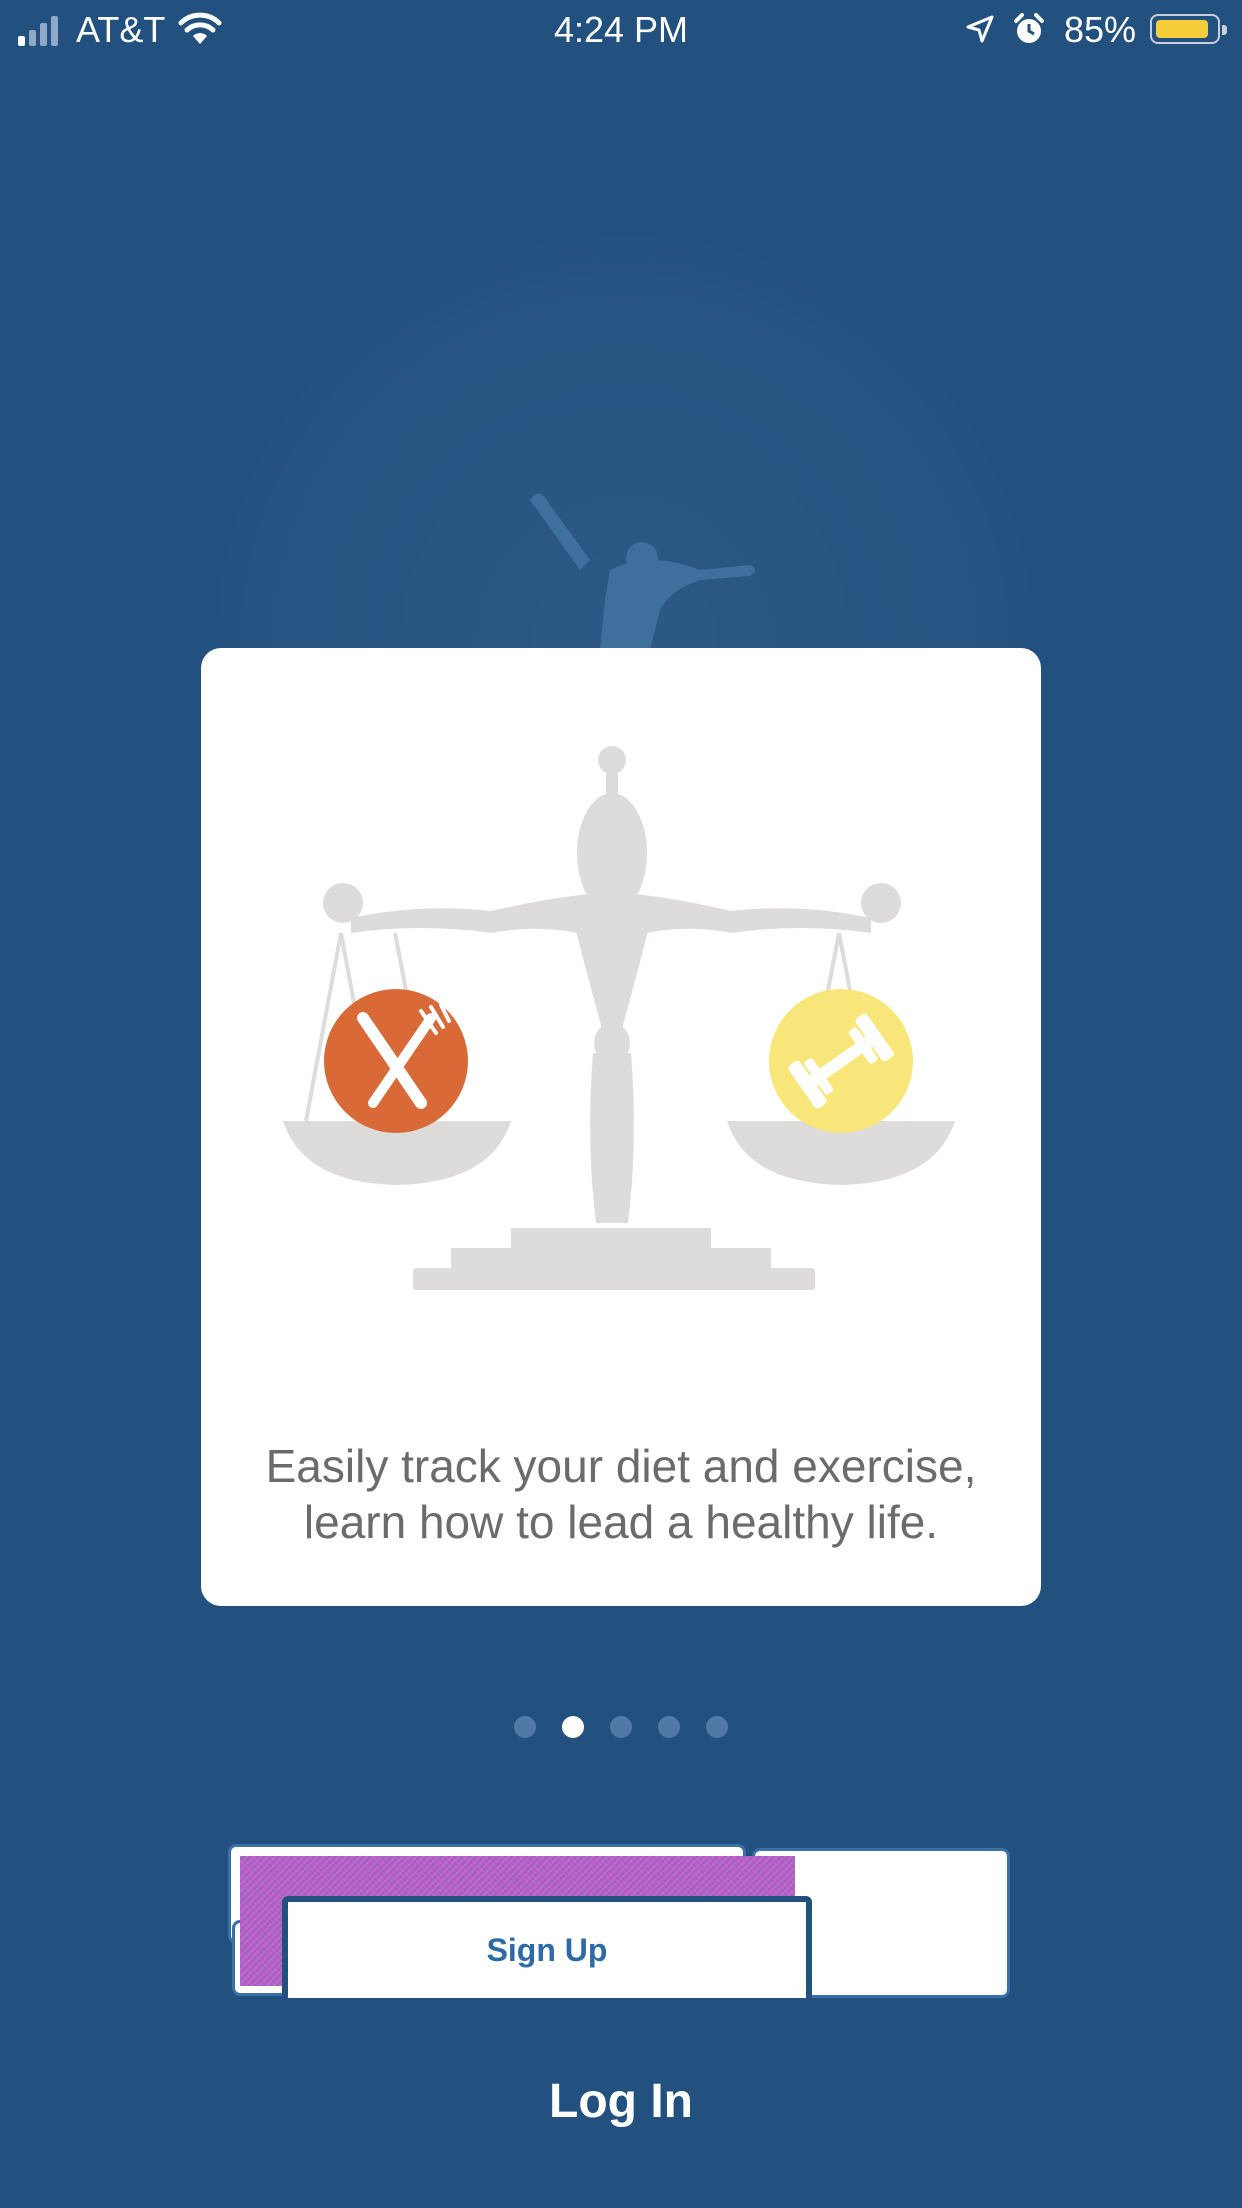 The height and width of the screenshot is (2208, 1242). What do you see at coordinates (573, 1727) in the screenshot?
I see `page-dot-active` at bounding box center [573, 1727].